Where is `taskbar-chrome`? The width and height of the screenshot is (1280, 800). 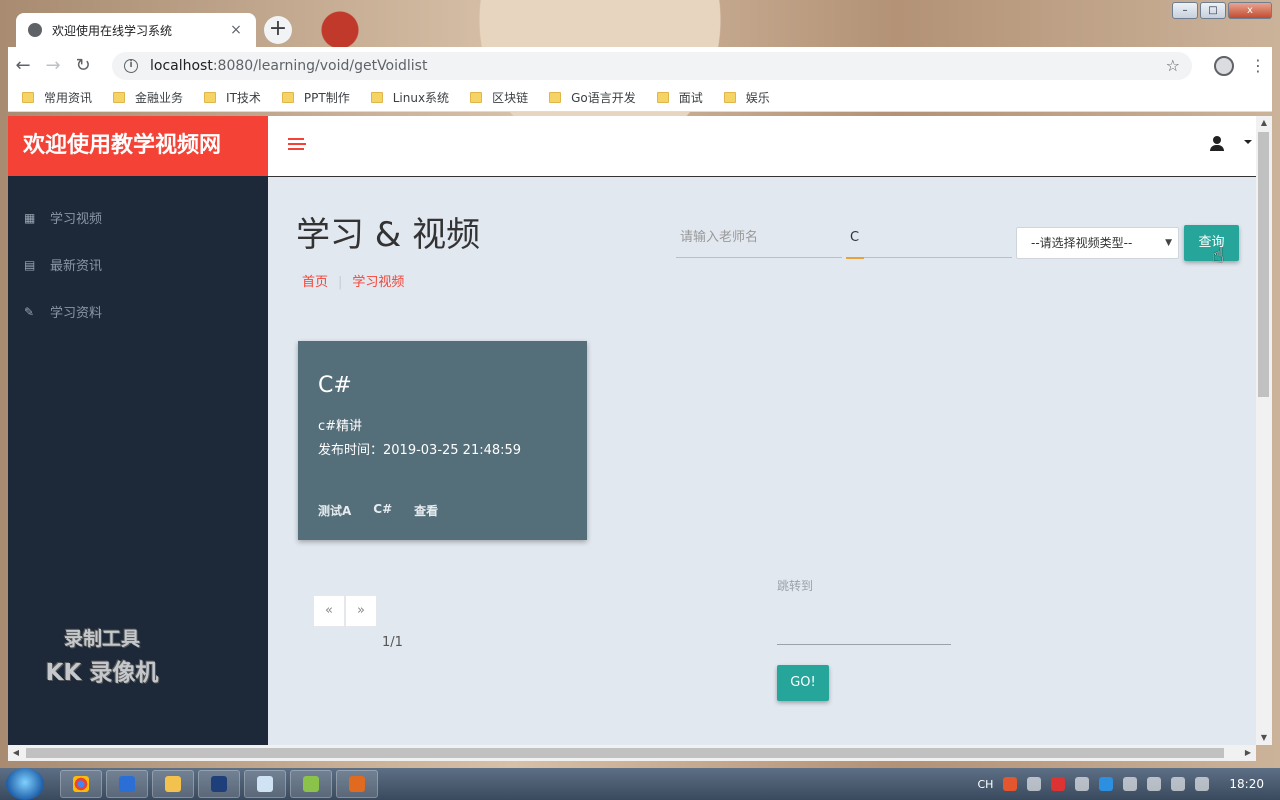 taskbar-chrome is located at coordinates (81, 784).